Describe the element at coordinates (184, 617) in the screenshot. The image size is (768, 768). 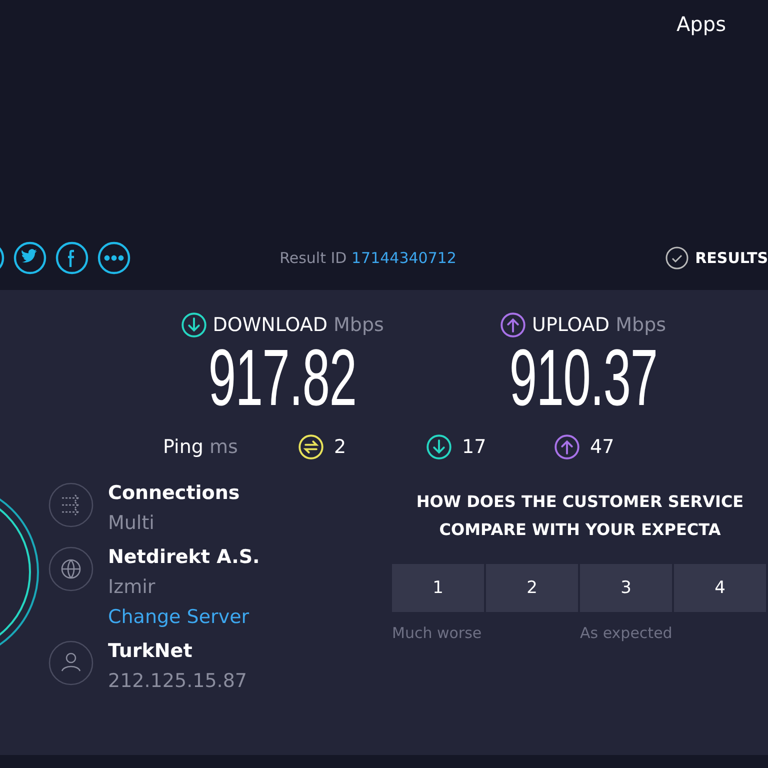
I see `change-server-link: Change Server` at that location.